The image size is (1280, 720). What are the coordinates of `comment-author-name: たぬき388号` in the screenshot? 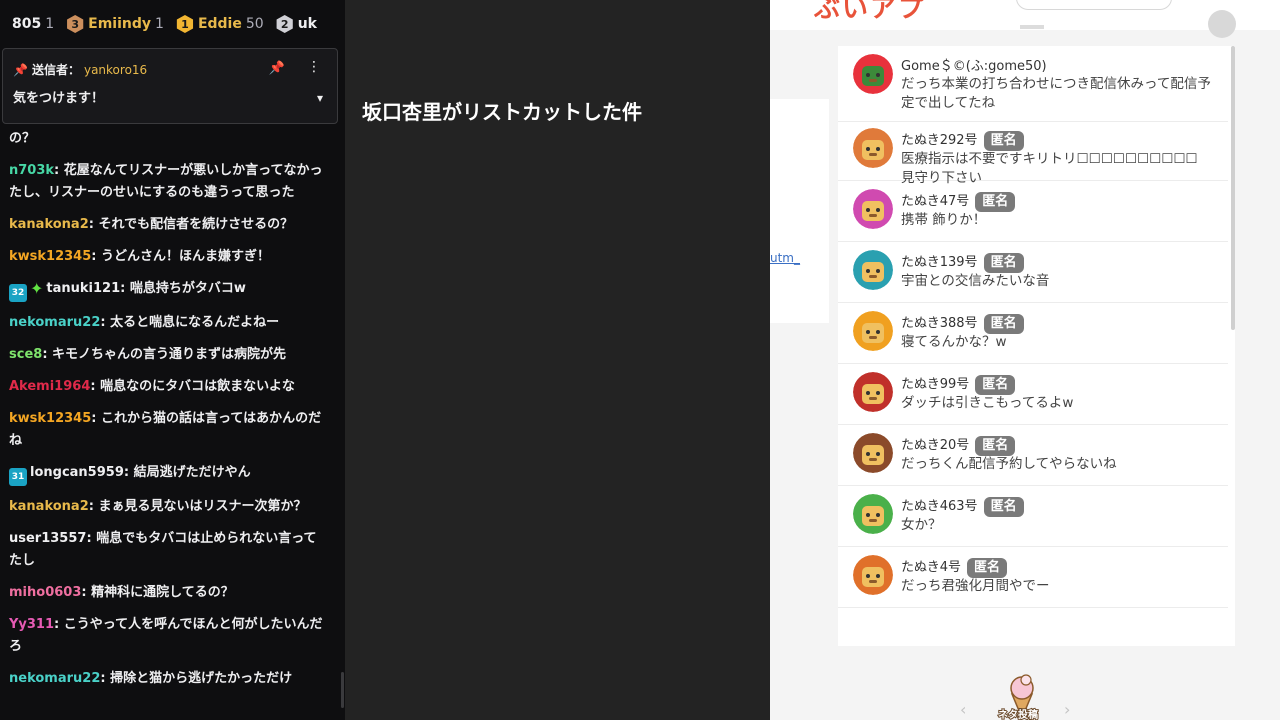 It's located at (939, 323).